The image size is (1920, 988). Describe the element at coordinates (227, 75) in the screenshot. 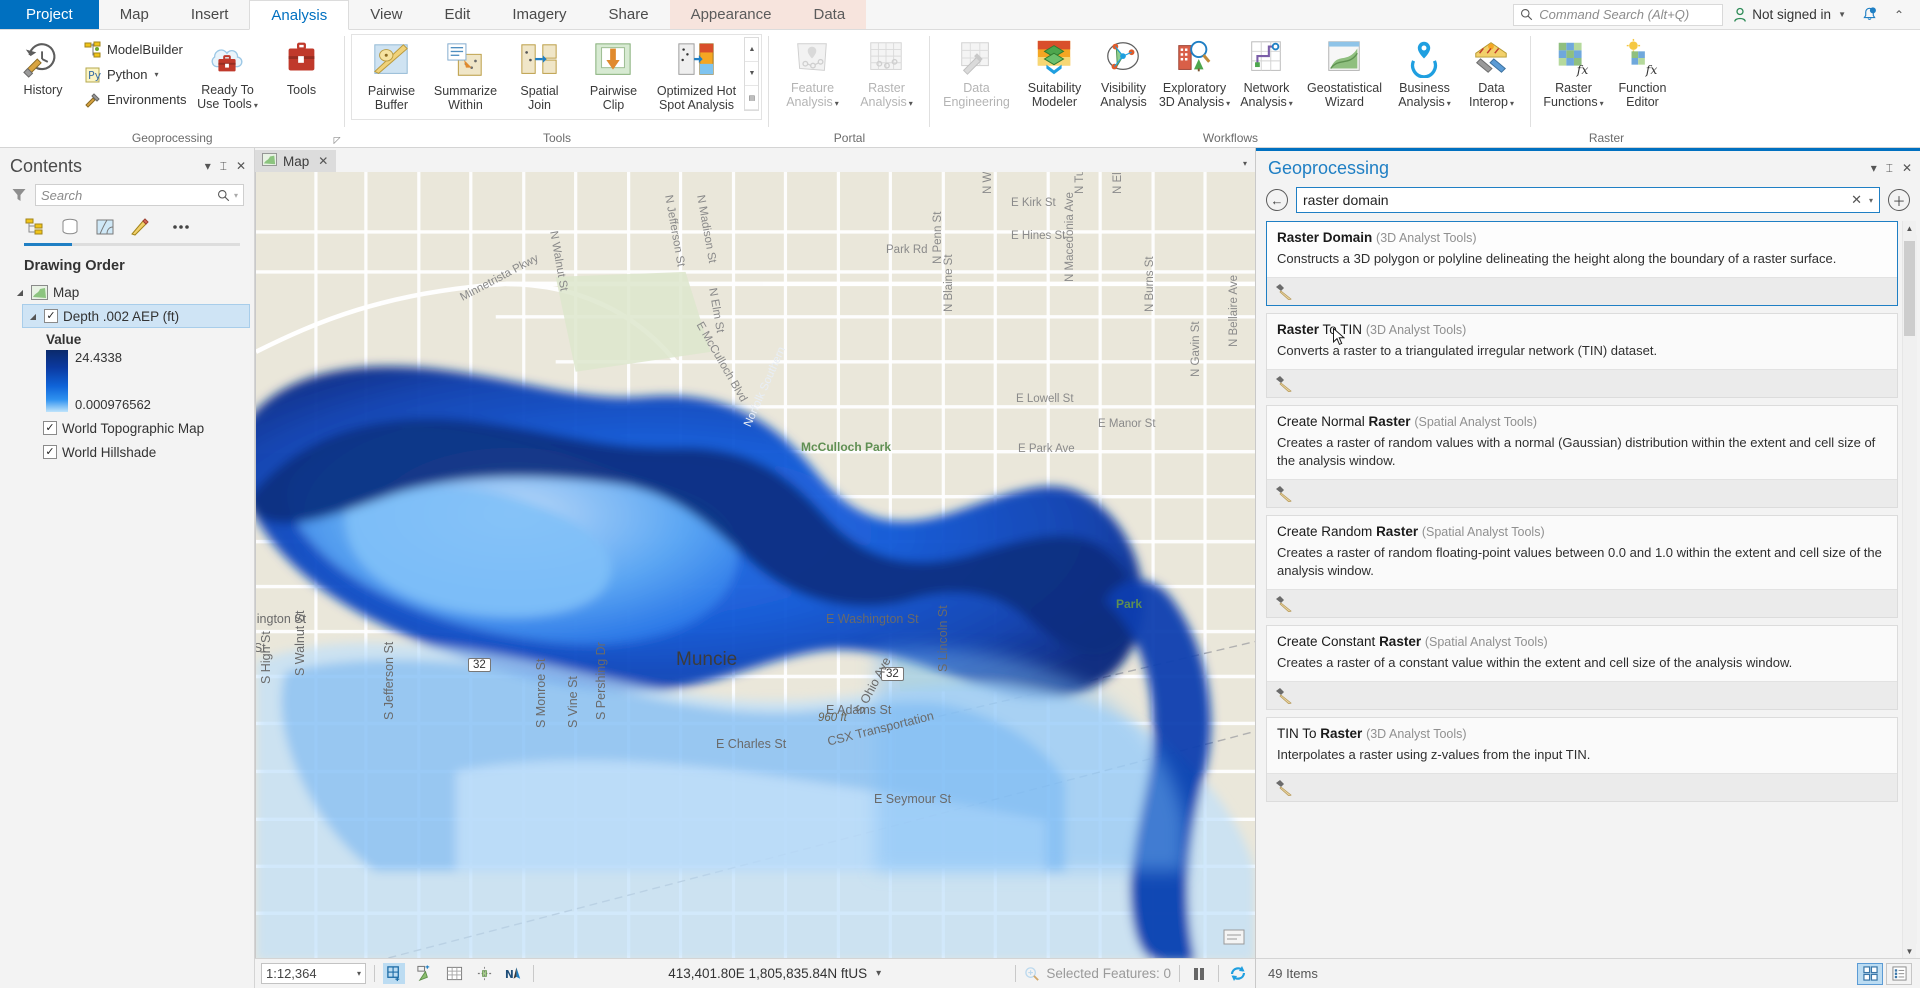

I see `ready-to-use-tools-button: Ready To Use Tools ▾` at that location.